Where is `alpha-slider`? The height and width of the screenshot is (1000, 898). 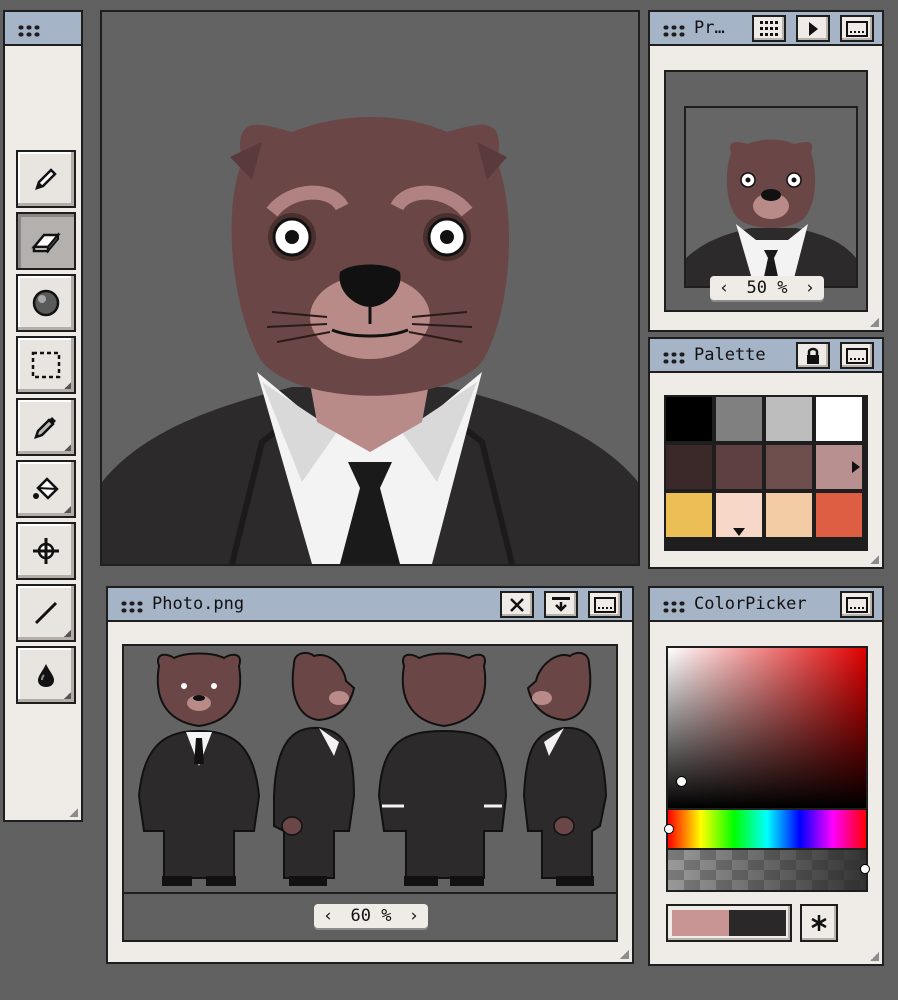
alpha-slider is located at coordinates (768, 871).